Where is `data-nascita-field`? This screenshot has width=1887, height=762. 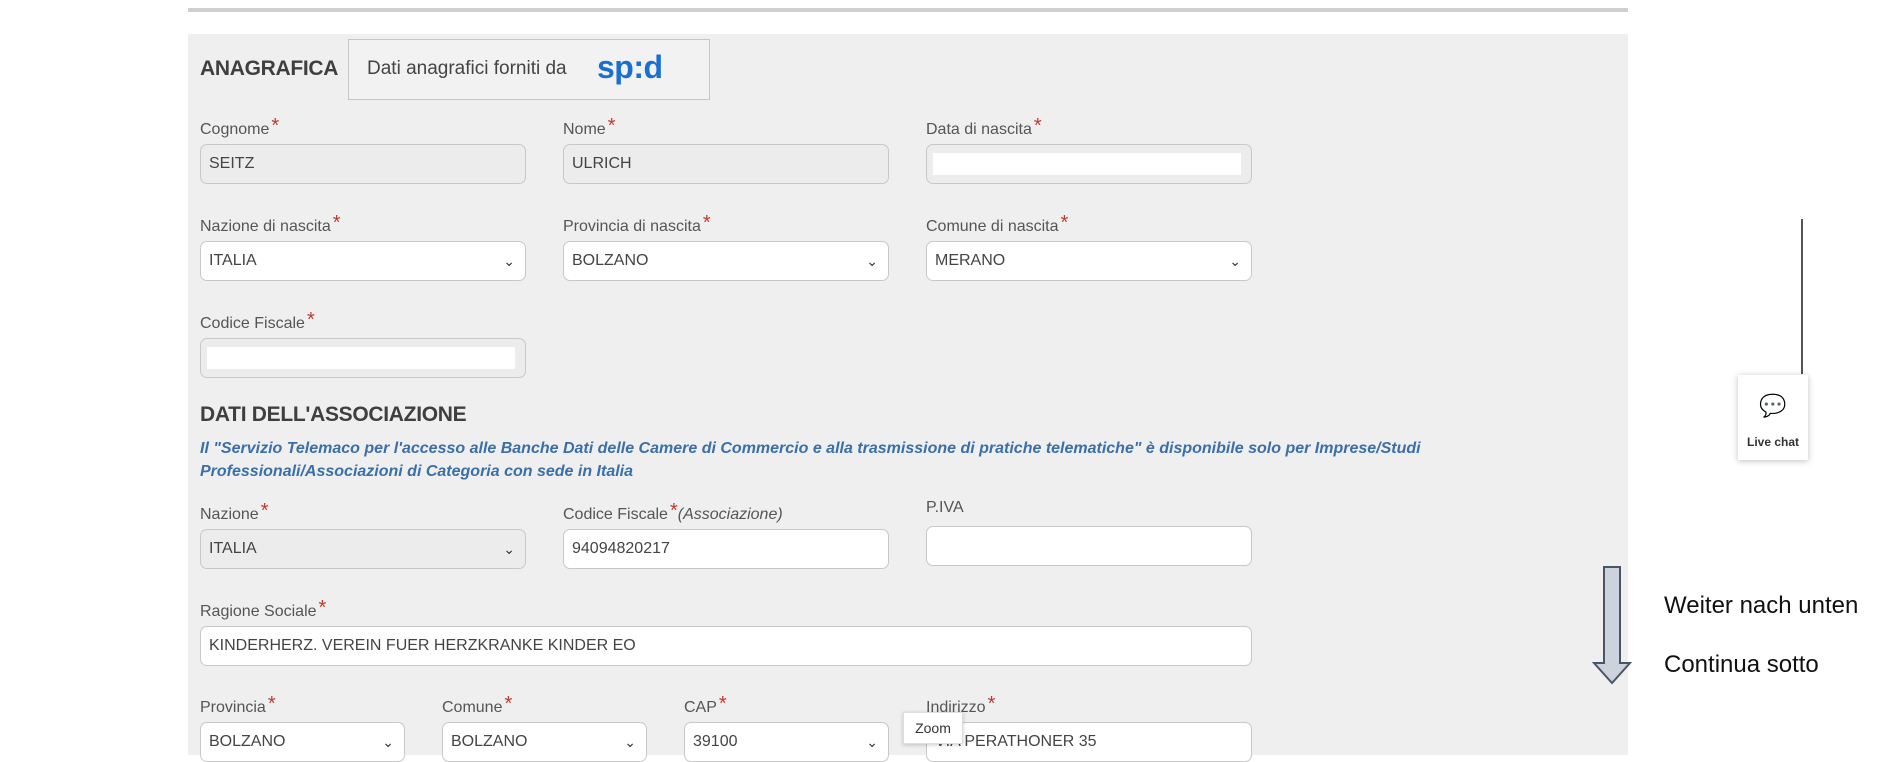
data-nascita-field is located at coordinates (1089, 164).